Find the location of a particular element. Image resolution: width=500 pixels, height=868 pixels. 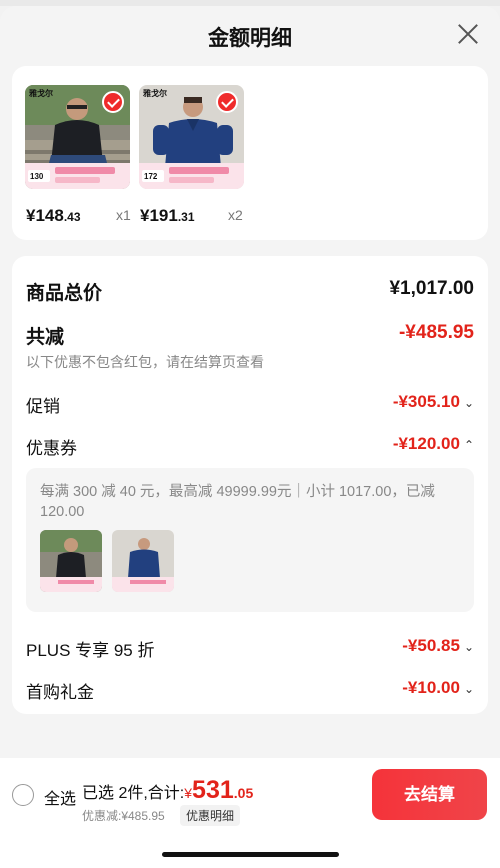

select-all-label: 全选 is located at coordinates (60, 797).